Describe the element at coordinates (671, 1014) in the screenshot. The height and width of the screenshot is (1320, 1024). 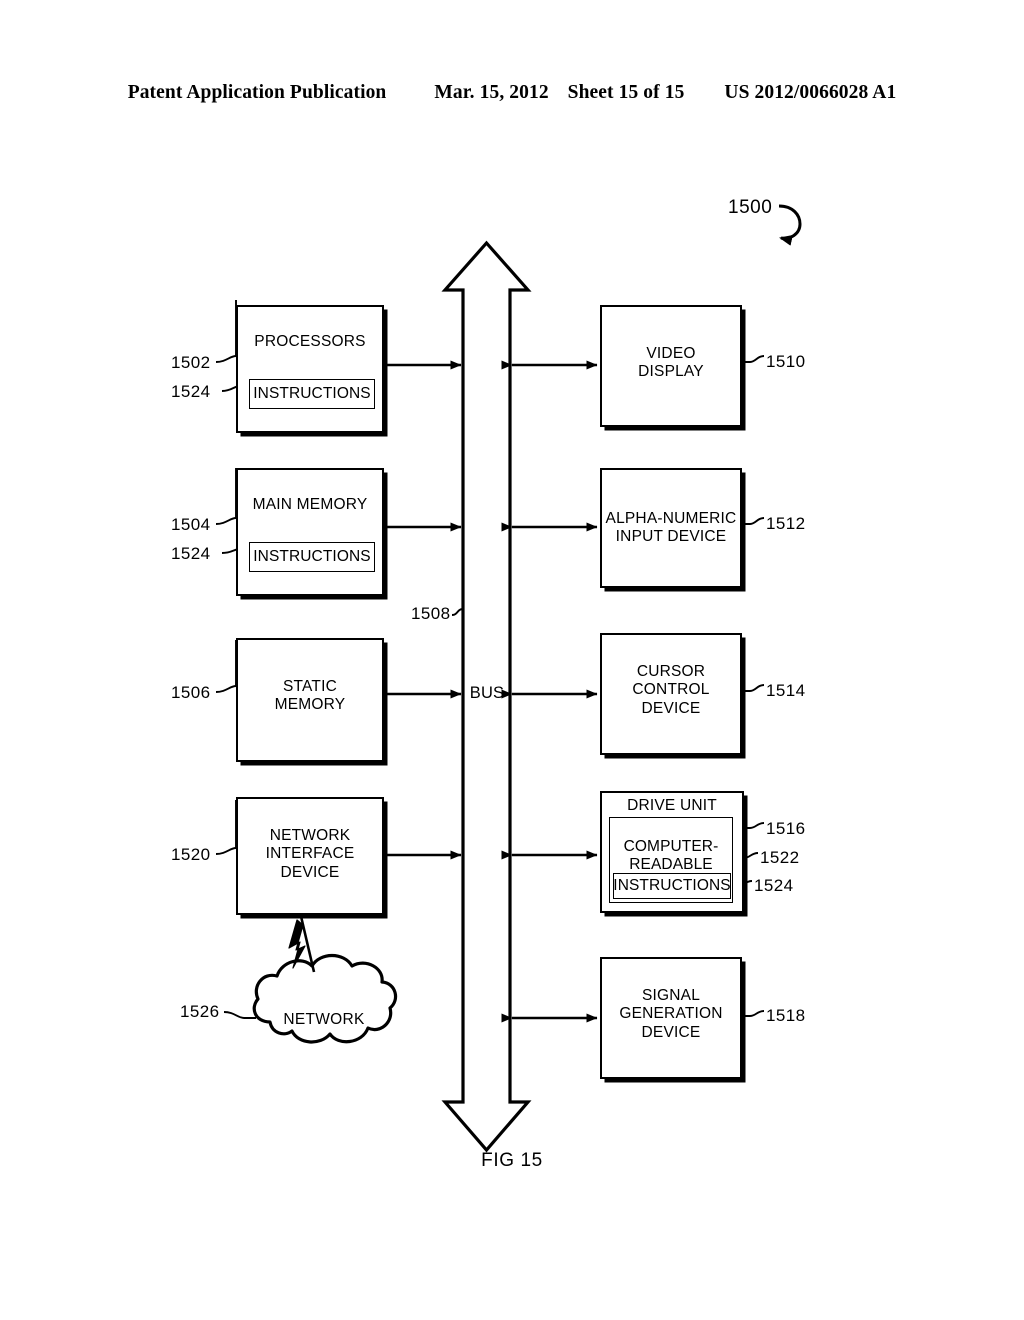
I see `block-signal-generation-device-title: SIGNAL GENERATION DEVICE` at that location.